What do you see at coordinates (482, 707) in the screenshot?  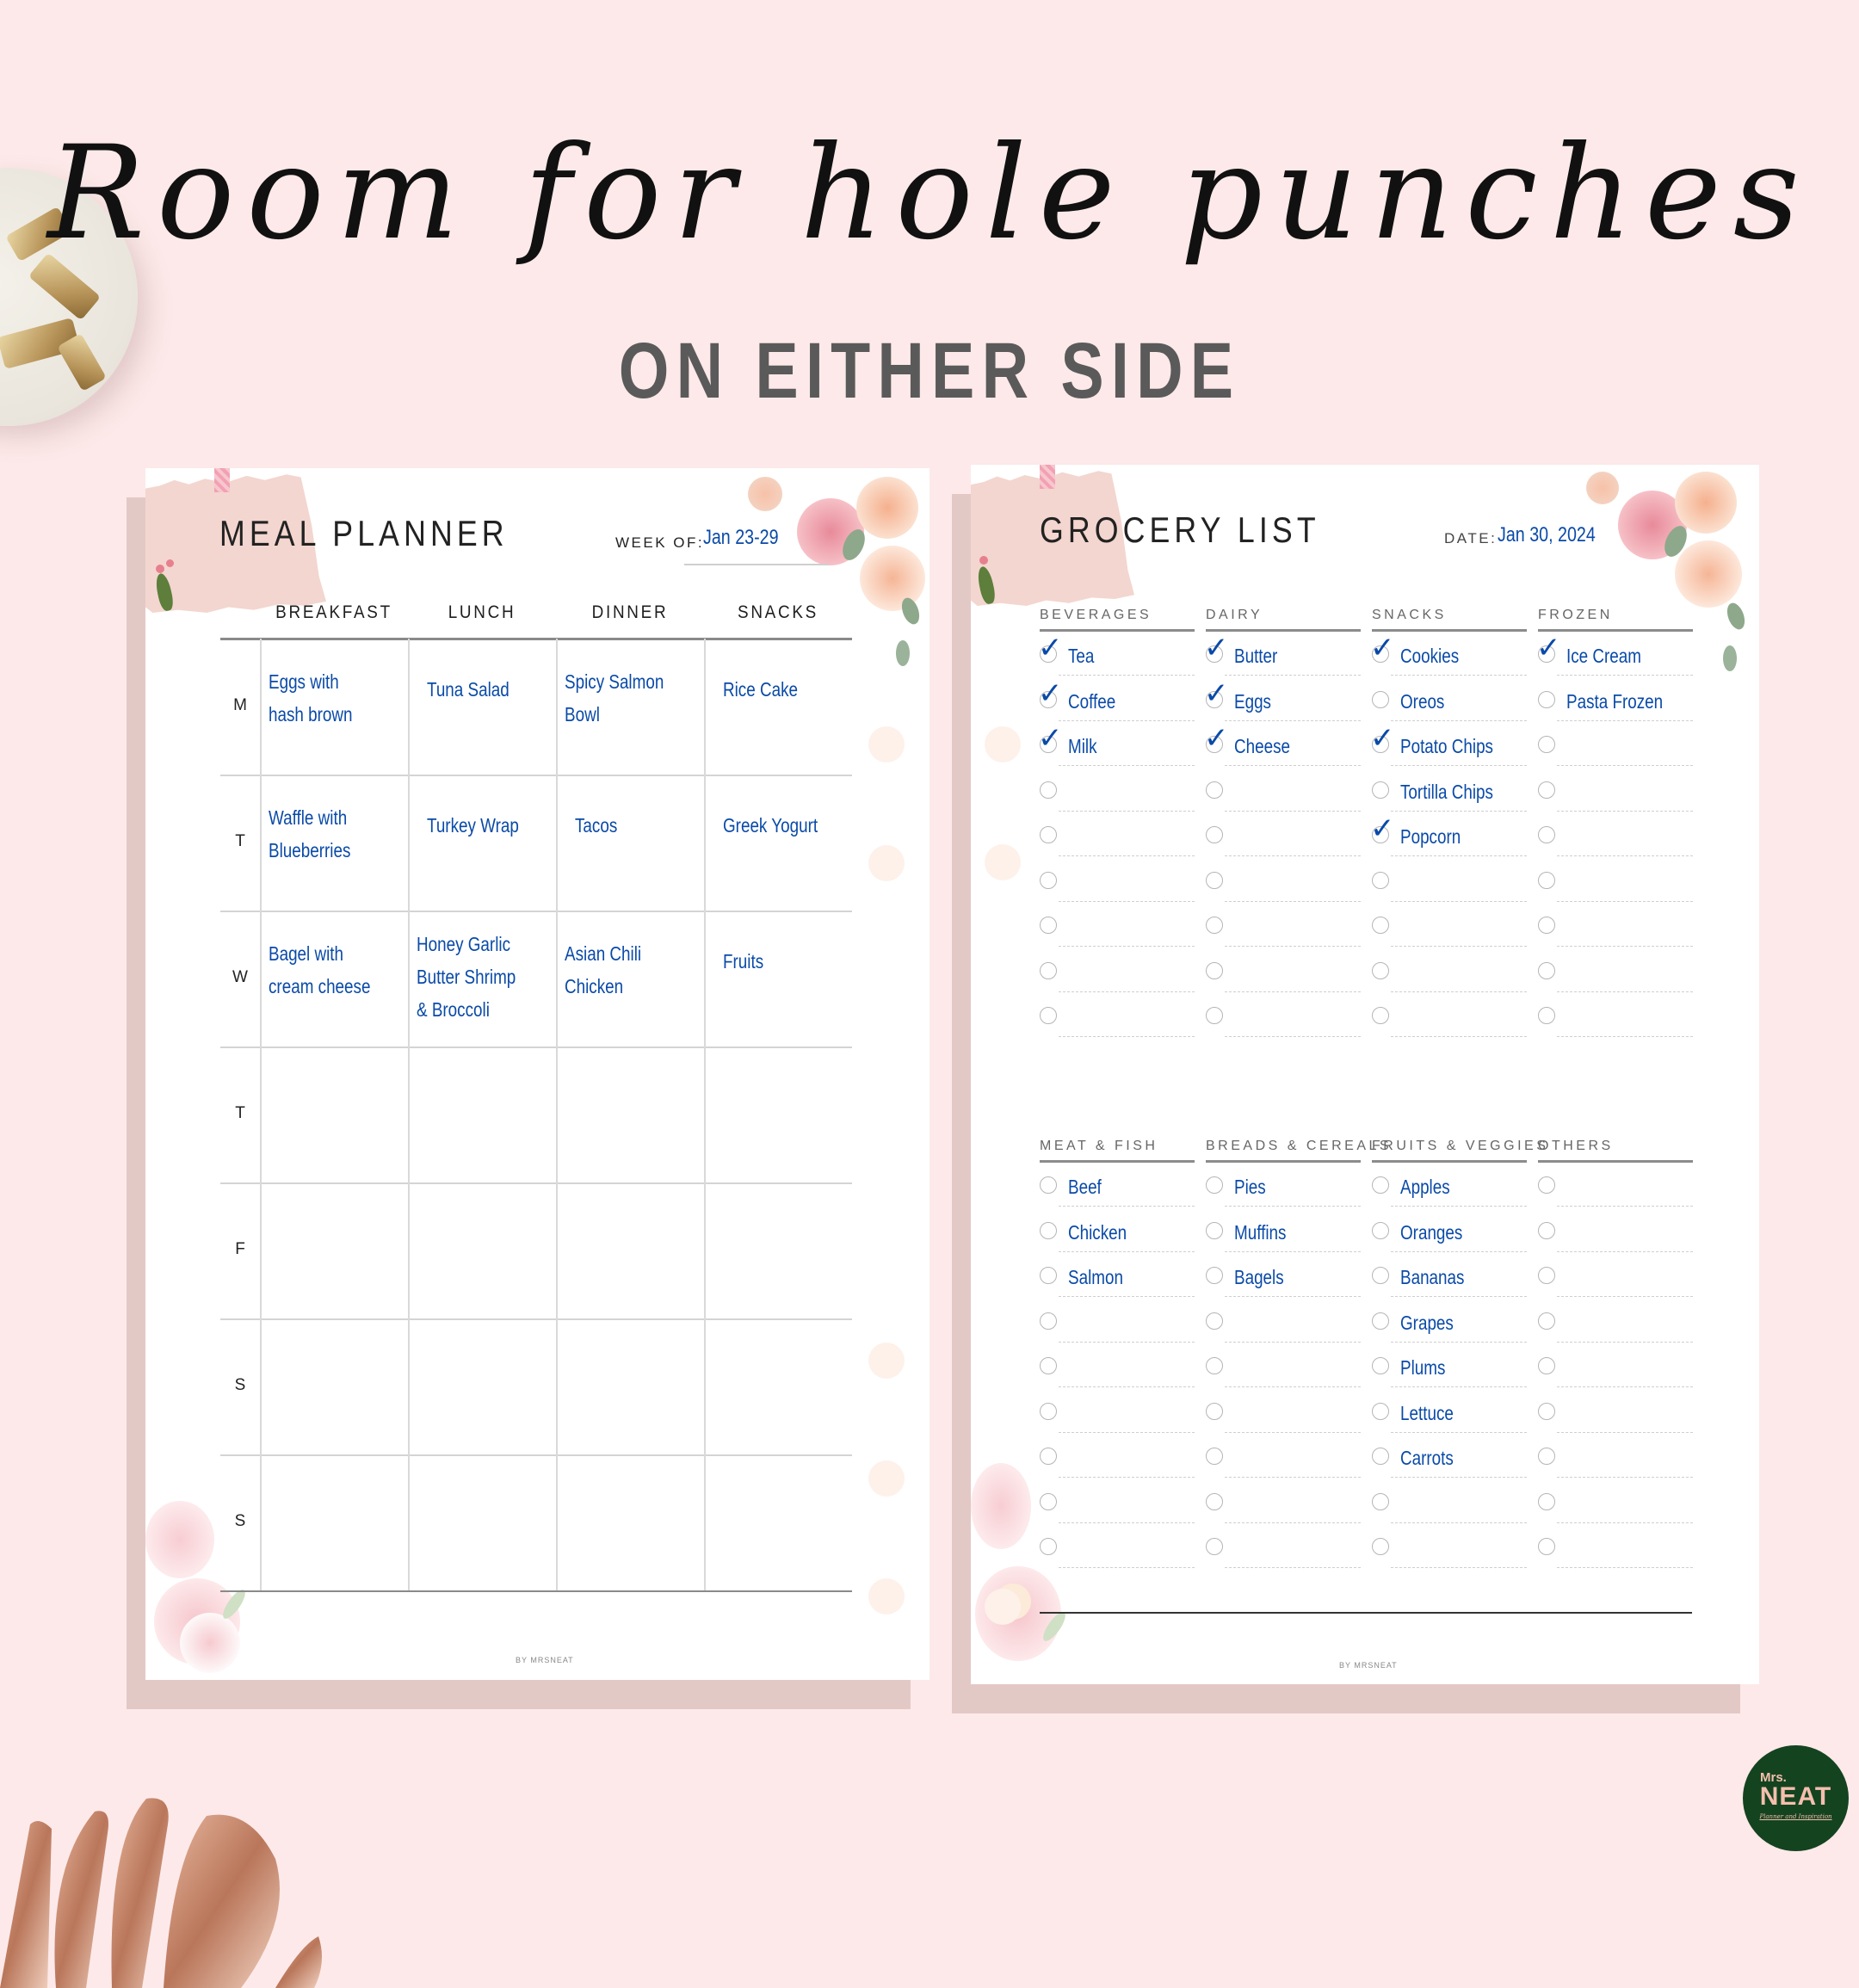 I see `meal-cell-lunch: Tuna Salad` at bounding box center [482, 707].